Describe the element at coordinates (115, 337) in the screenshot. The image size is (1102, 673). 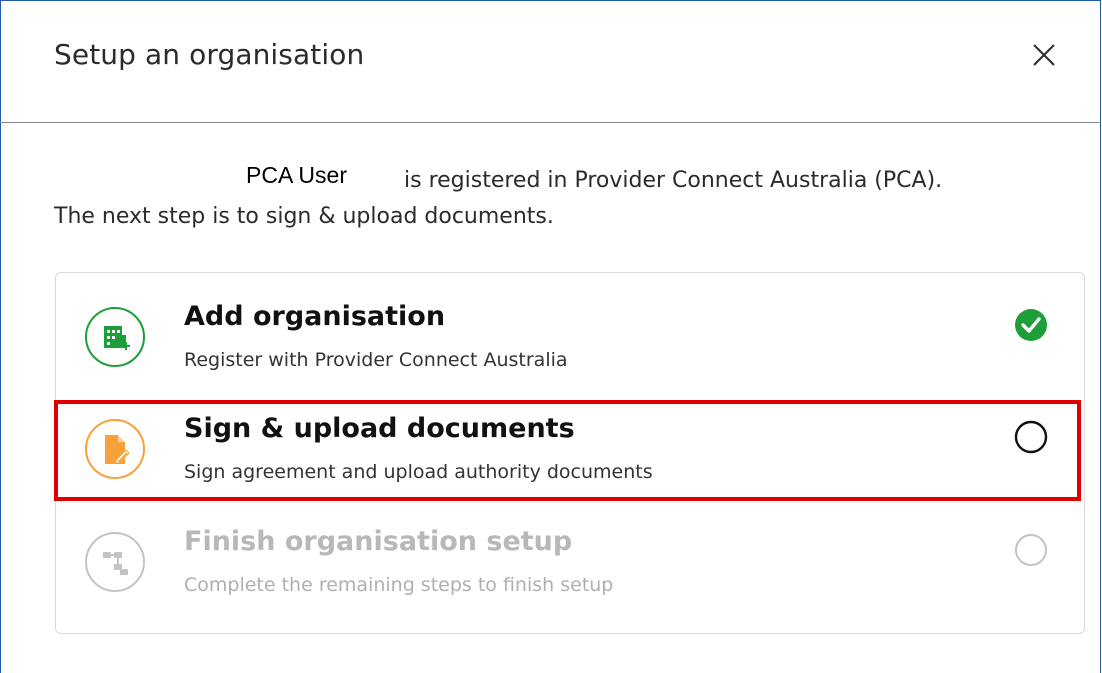
I see `building-add-icon` at that location.